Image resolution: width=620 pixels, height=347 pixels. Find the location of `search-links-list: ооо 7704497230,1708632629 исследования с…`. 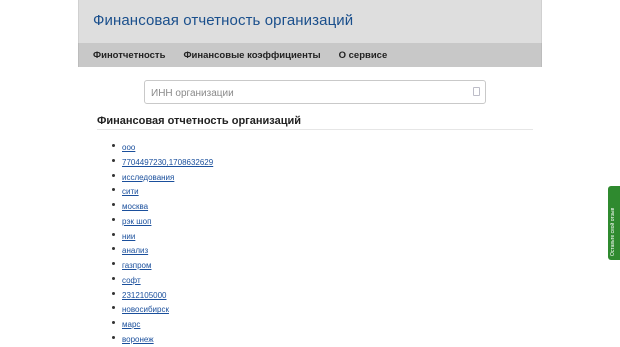

search-links-list: ооо 7704497230,1708632629 исследования с… is located at coordinates (162, 242).